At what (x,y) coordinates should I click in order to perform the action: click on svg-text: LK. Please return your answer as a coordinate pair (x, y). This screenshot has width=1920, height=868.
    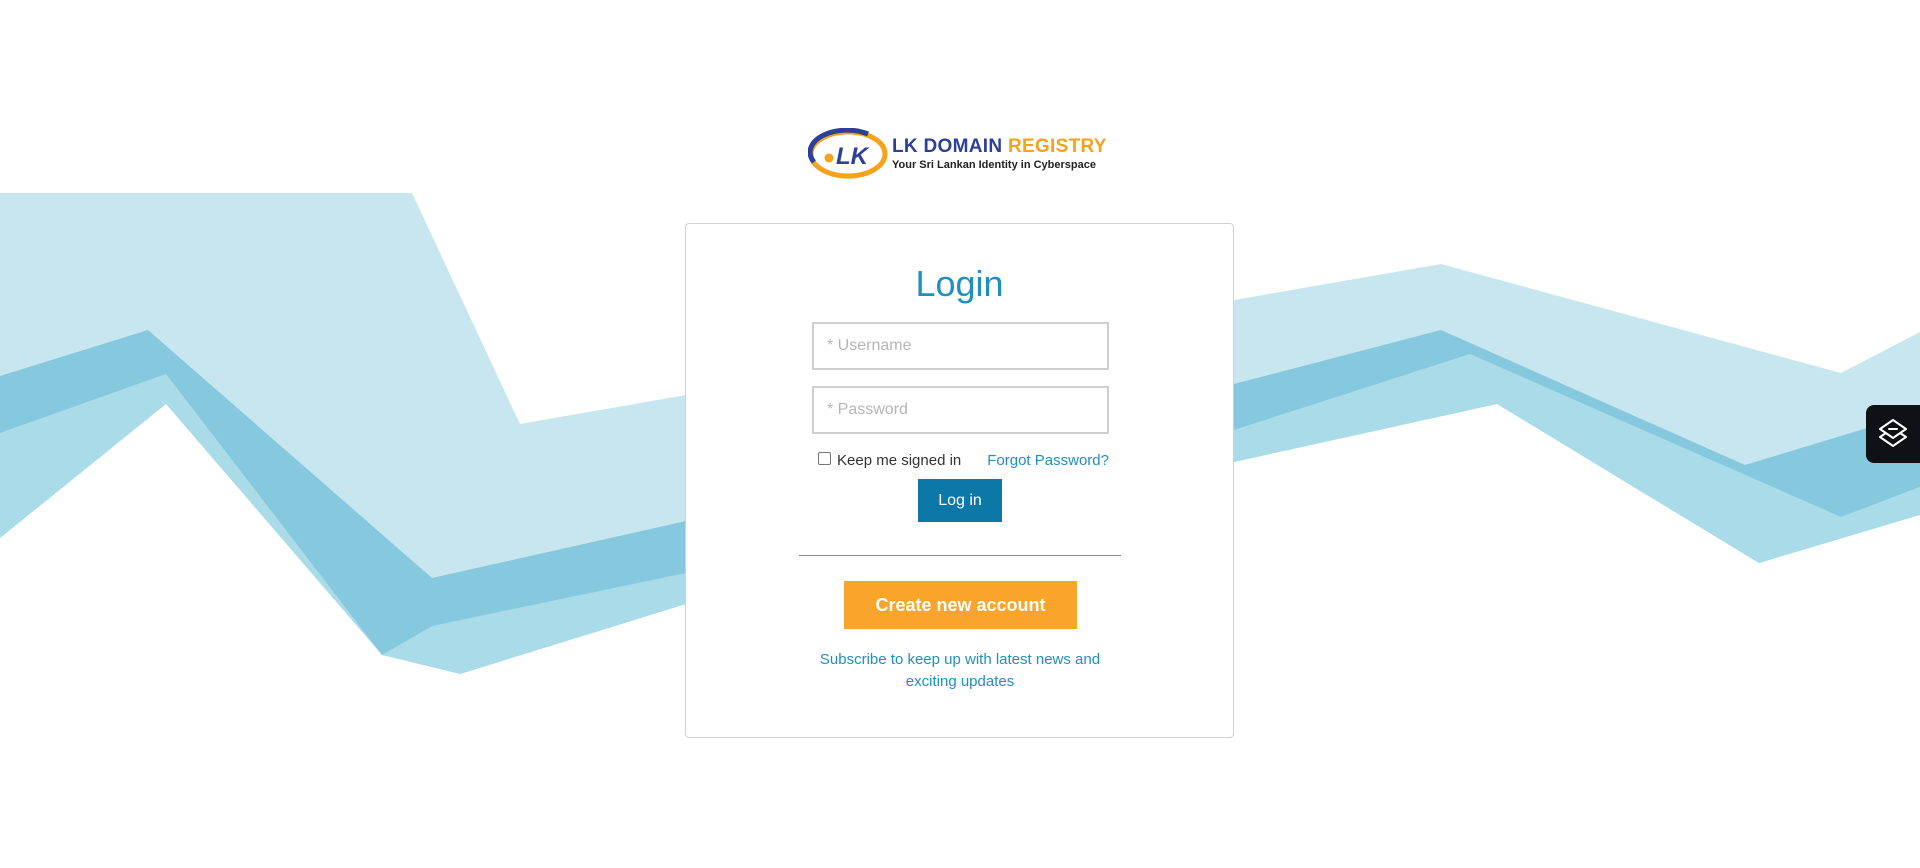
    Looking at the image, I should click on (853, 156).